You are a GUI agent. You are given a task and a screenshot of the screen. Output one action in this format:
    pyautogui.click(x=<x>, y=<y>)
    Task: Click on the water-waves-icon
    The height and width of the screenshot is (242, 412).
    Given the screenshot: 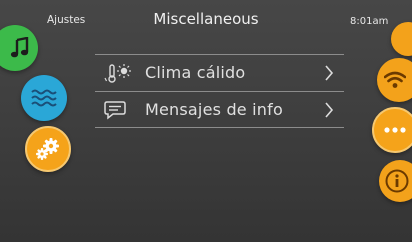 What is the action you would take?
    pyautogui.click(x=44, y=98)
    